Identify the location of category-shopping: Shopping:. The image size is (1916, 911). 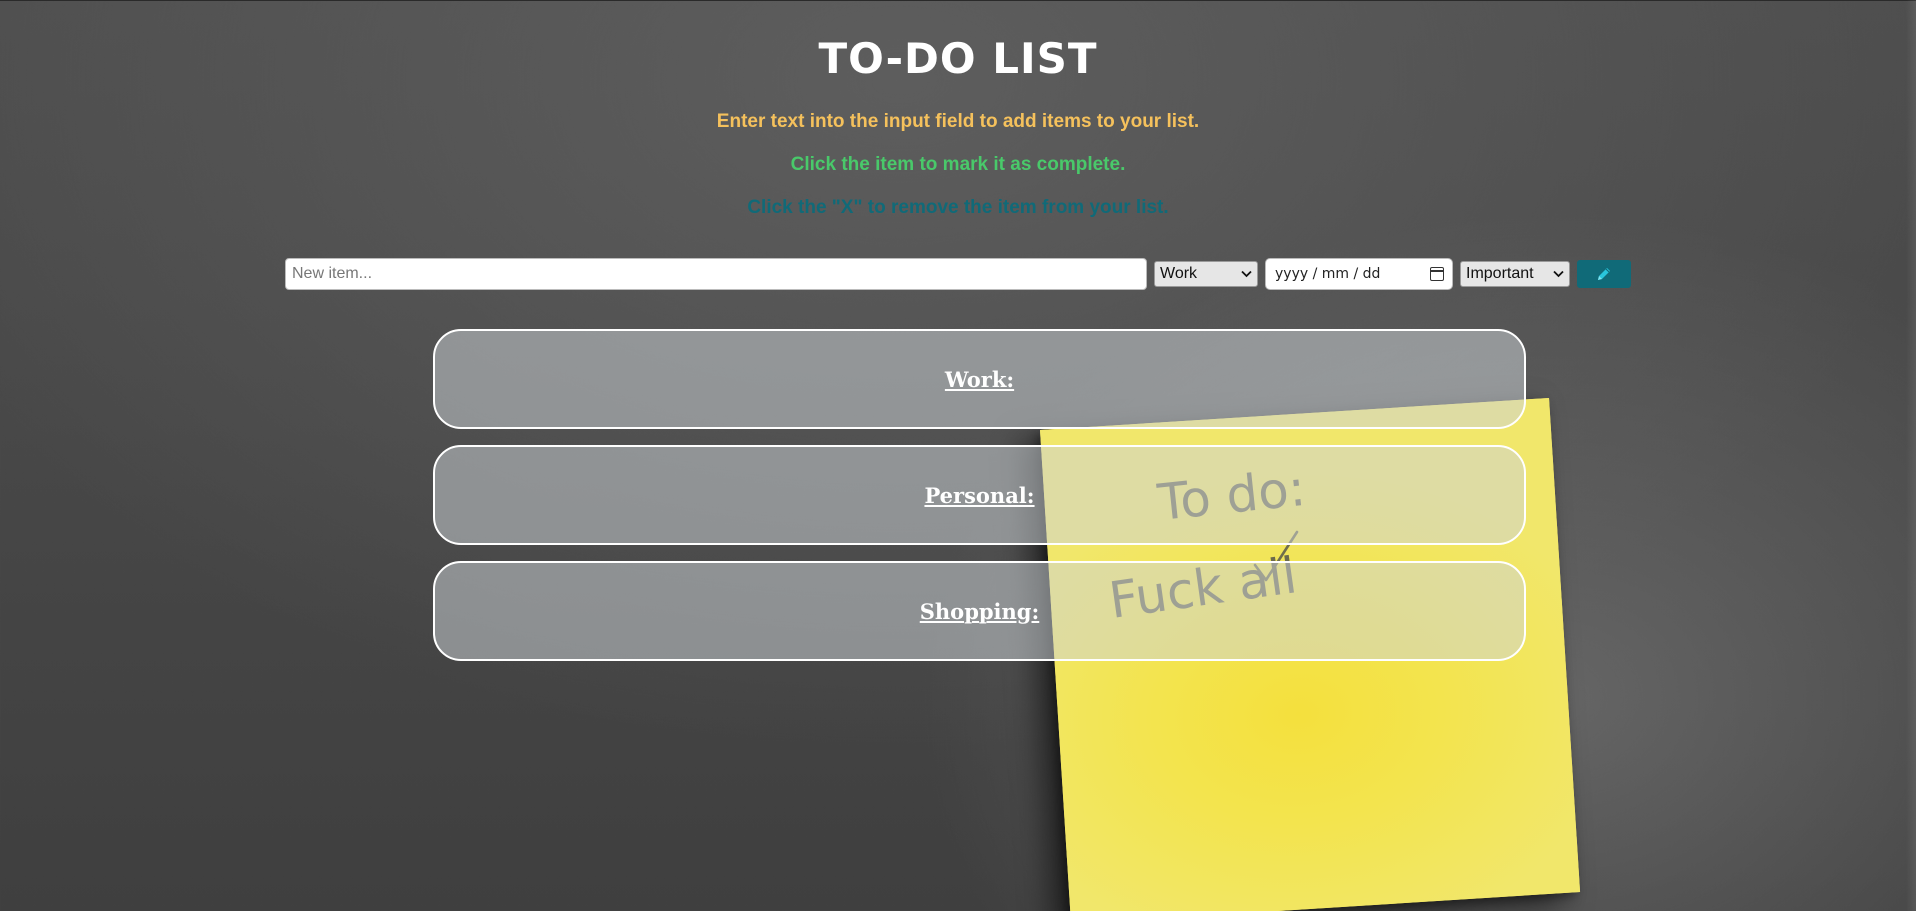
(979, 611).